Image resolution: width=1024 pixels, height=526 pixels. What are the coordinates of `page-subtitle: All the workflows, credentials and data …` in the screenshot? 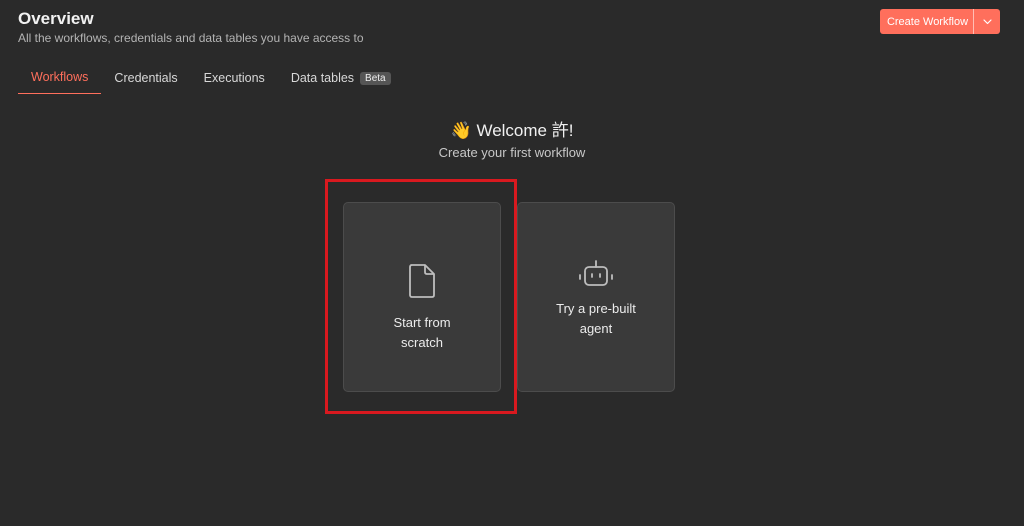 It's located at (191, 38).